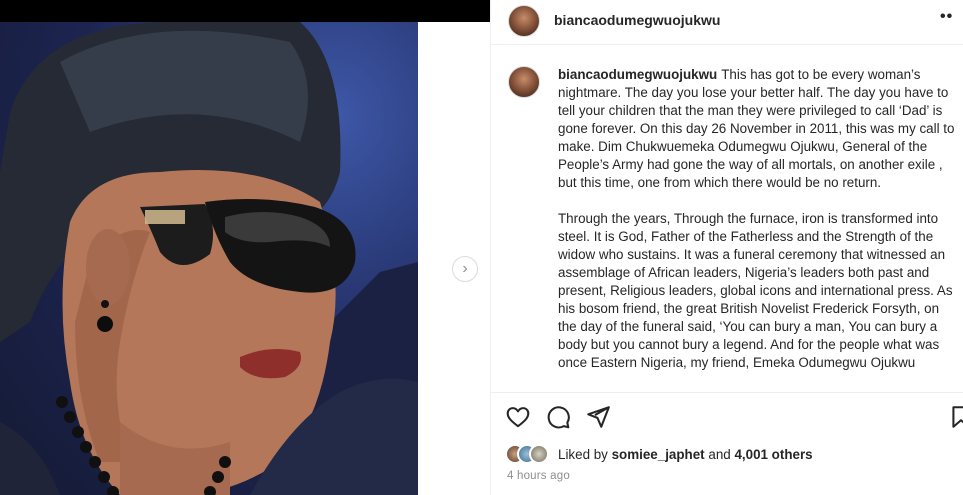 The width and height of the screenshot is (963, 495). Describe the element at coordinates (598, 417) in the screenshot. I see `paper-plane-icon` at that location.